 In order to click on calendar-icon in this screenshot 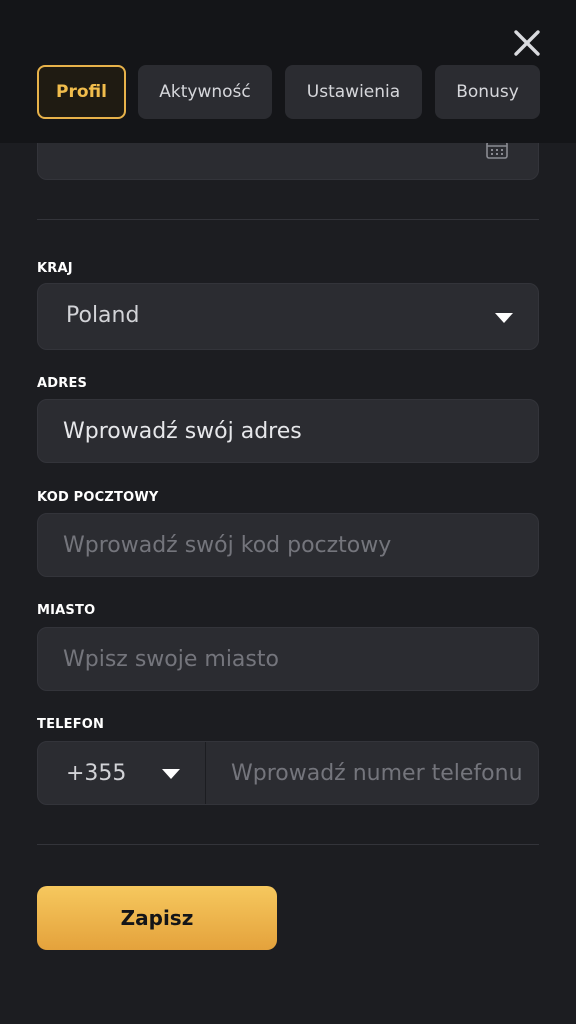, I will do `click(497, 150)`.